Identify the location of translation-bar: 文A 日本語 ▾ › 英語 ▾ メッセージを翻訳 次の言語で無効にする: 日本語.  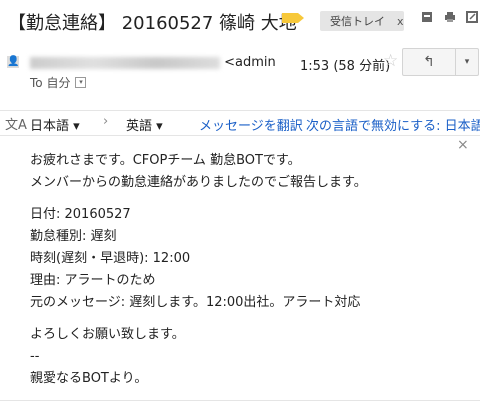
(240, 123).